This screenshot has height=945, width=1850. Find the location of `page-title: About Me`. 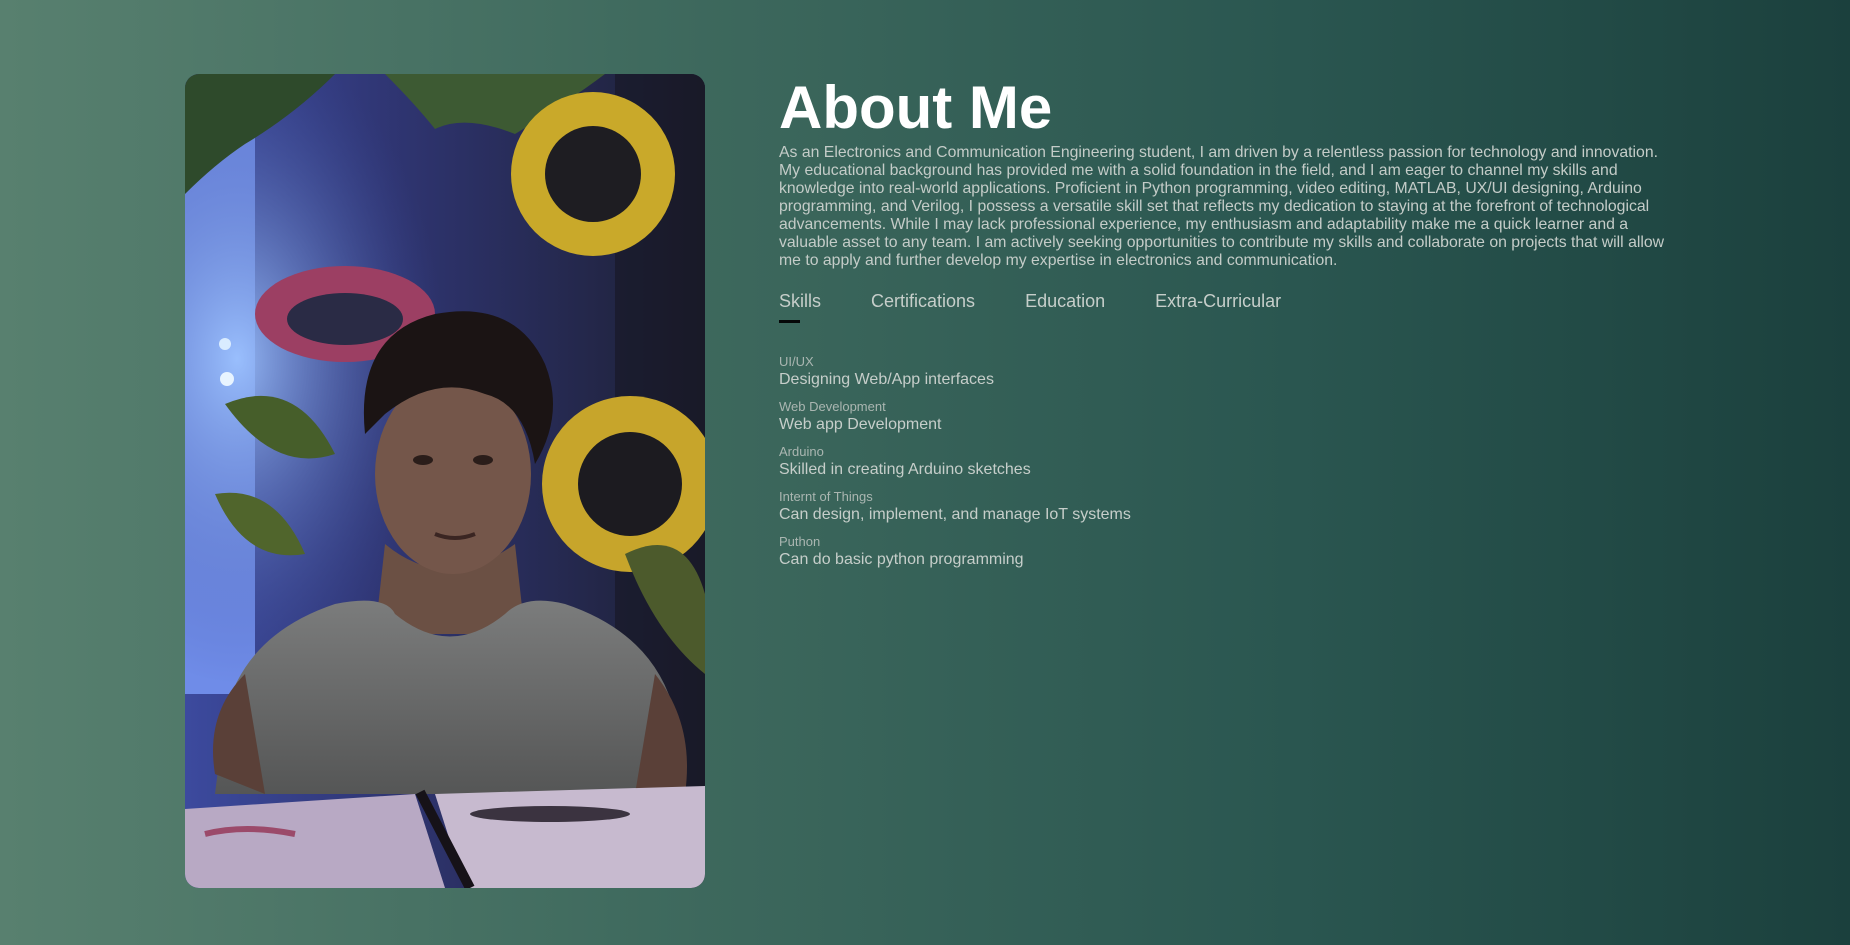

page-title: About Me is located at coordinates (916, 107).